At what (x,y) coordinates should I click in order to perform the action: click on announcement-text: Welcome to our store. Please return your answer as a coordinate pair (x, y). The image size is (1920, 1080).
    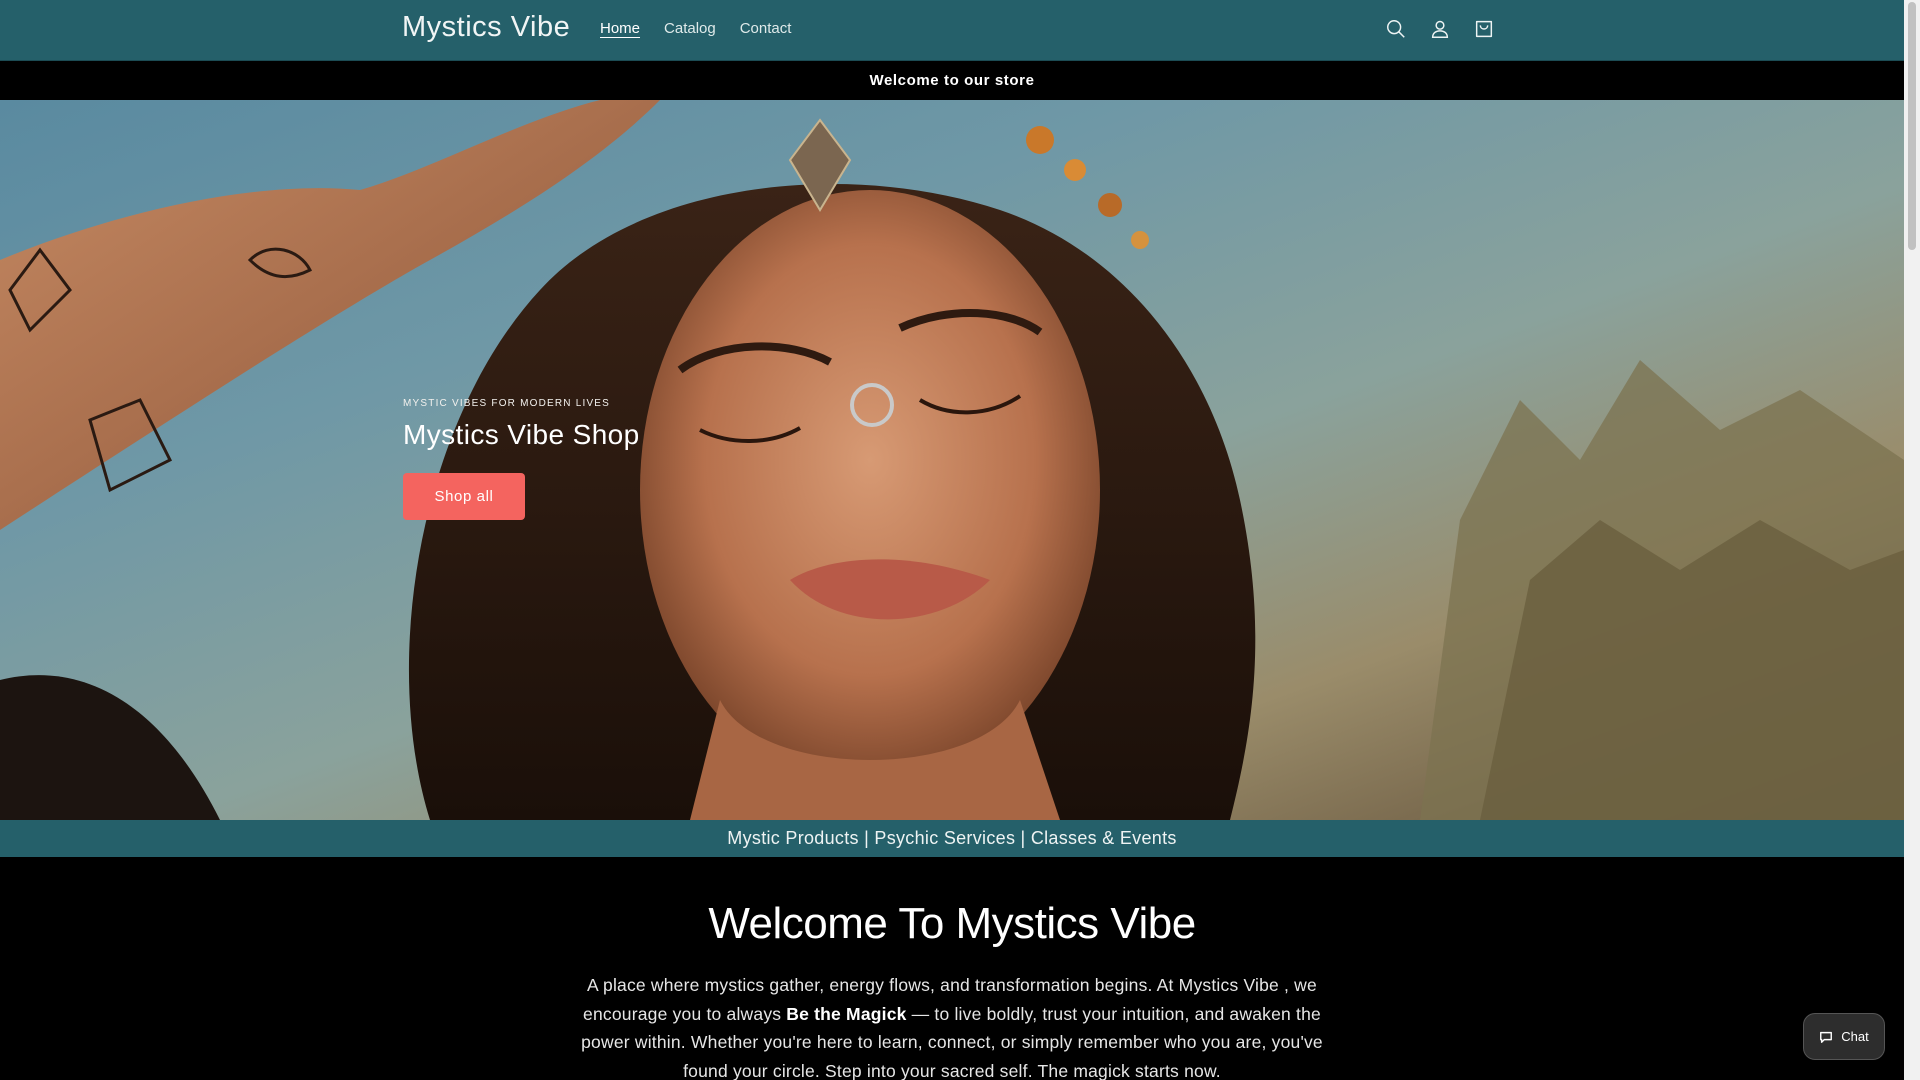
    Looking at the image, I should click on (952, 80).